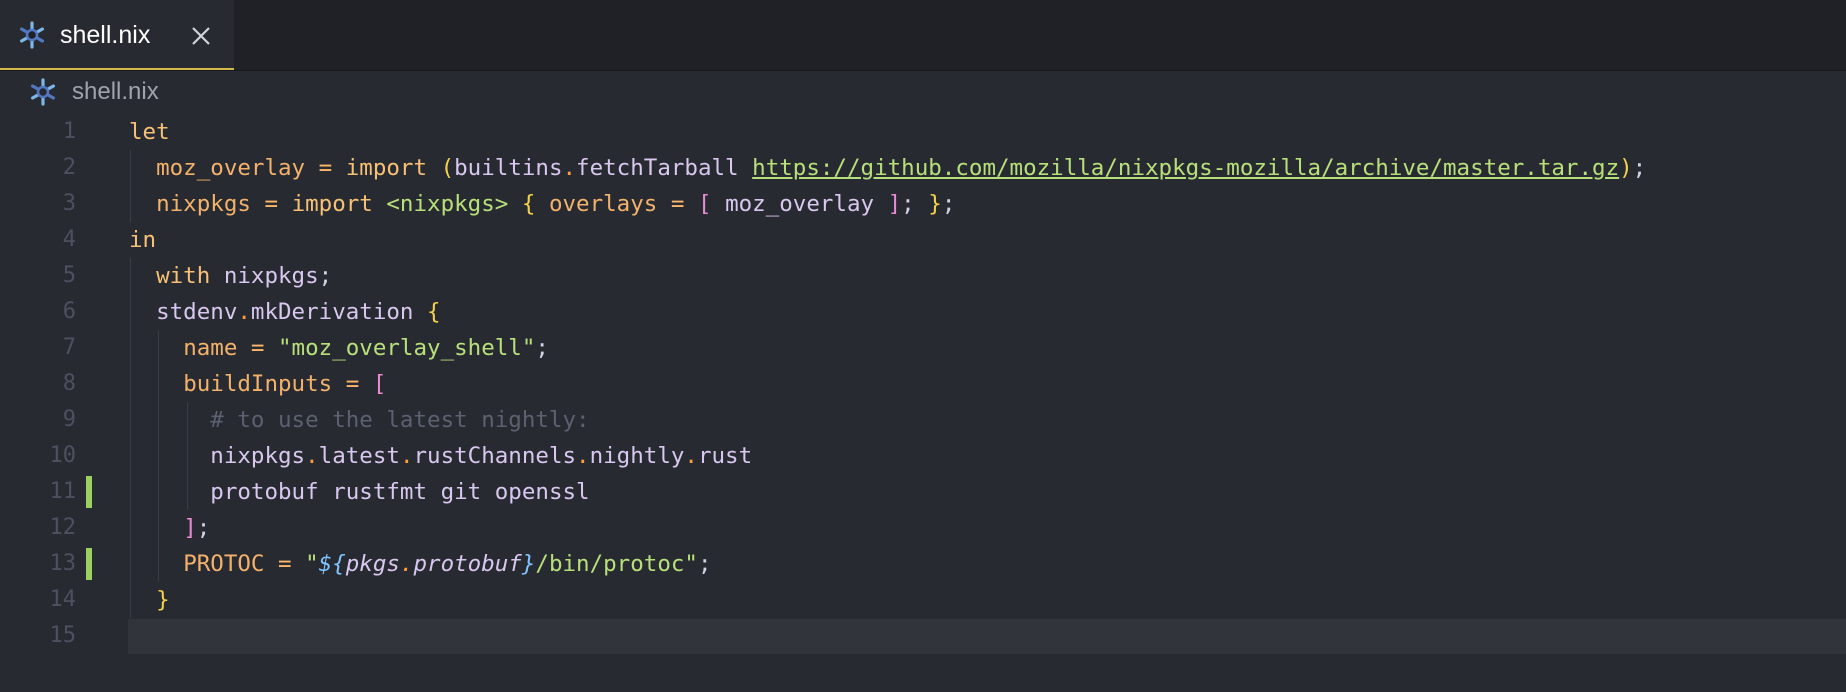 The image size is (1846, 692). Describe the element at coordinates (366, 348) in the screenshot. I see `code-text: name = "moz_overlay_shell";` at that location.